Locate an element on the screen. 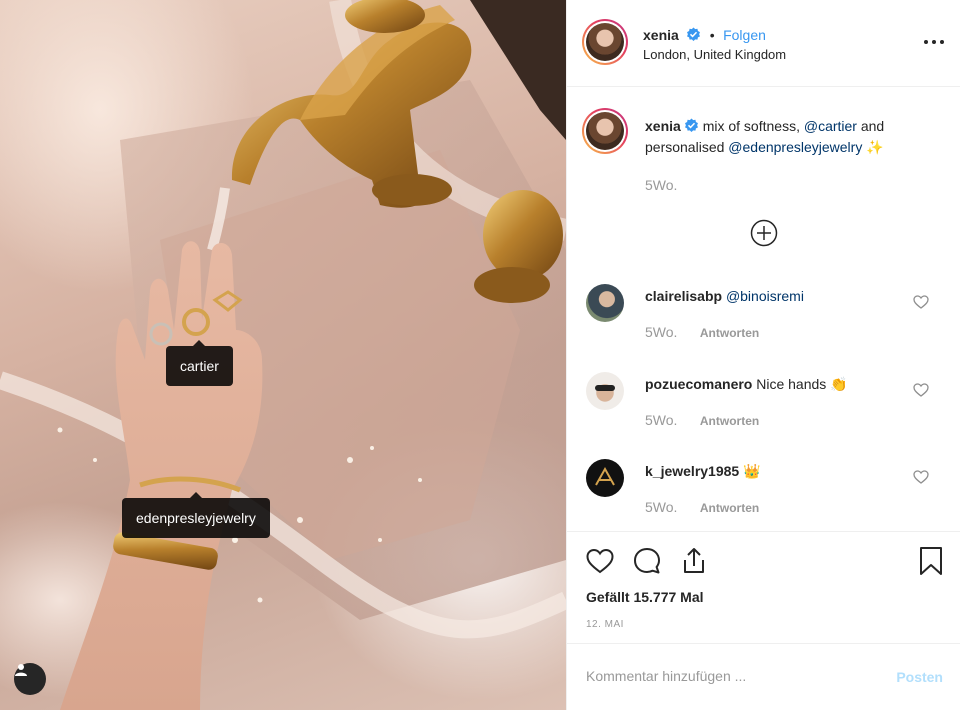 Image resolution: width=960 pixels, height=710 pixels. commenter-username: k_jewelry1985 is located at coordinates (692, 471).